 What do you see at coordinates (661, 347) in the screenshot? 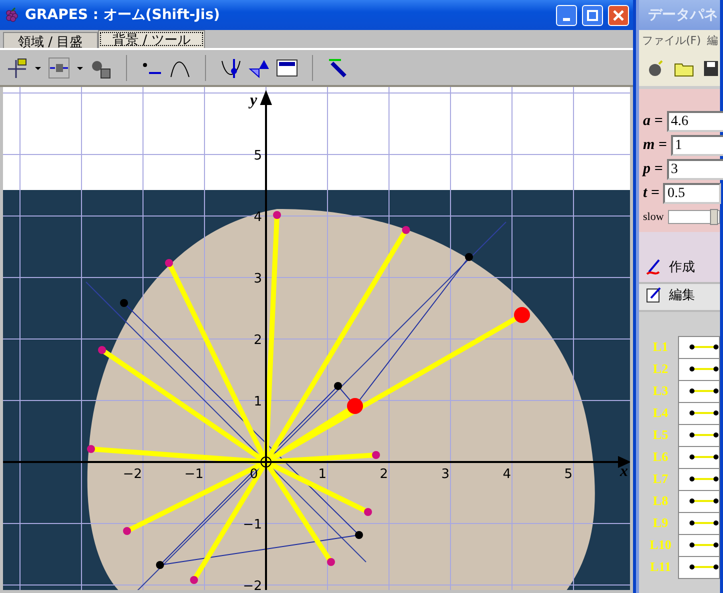
I see `line-label: L1` at bounding box center [661, 347].